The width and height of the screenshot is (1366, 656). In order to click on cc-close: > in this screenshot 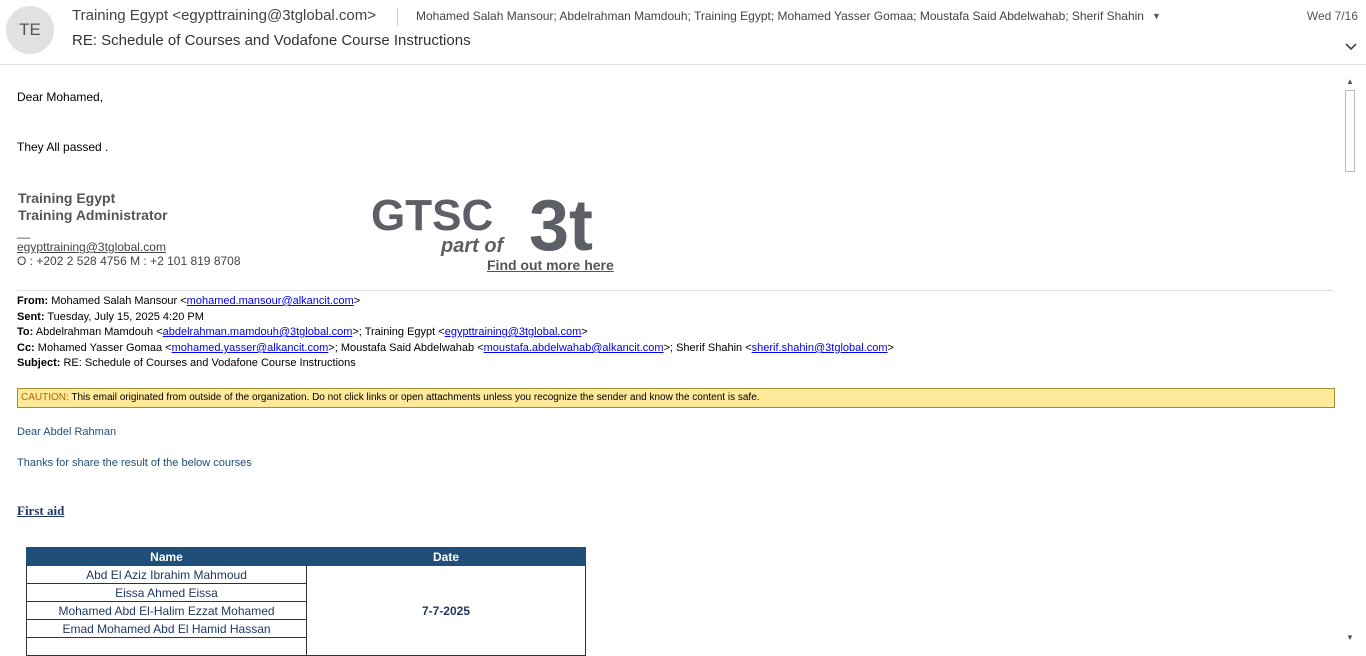, I will do `click(890, 348)`.